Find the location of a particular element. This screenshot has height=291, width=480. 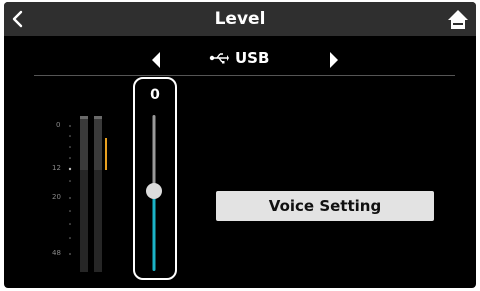

triangle-left-icon is located at coordinates (156, 60).